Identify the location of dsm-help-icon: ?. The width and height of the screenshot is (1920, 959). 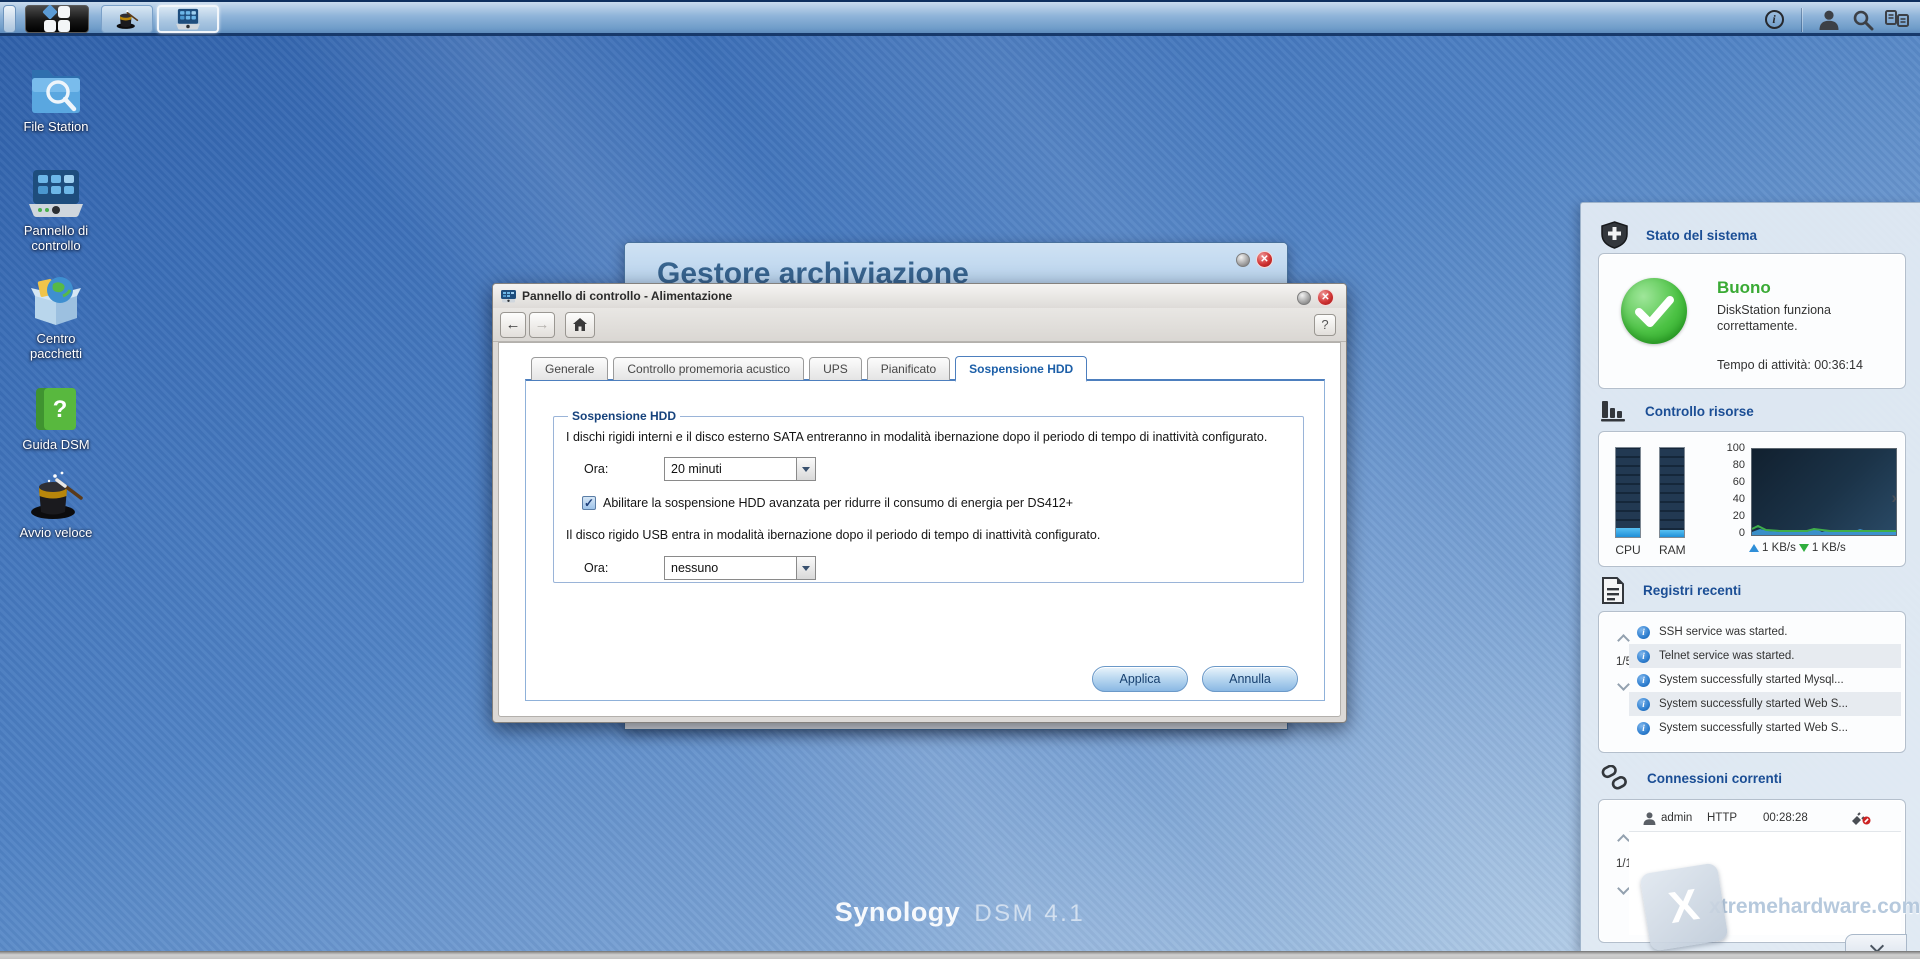
(56, 405).